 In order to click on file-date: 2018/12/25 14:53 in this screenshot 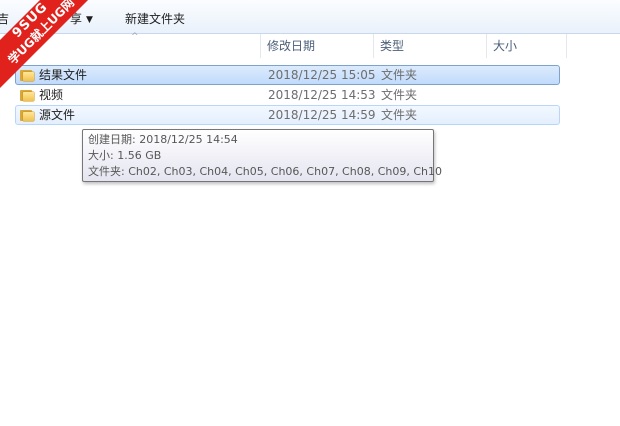, I will do `click(322, 95)`.